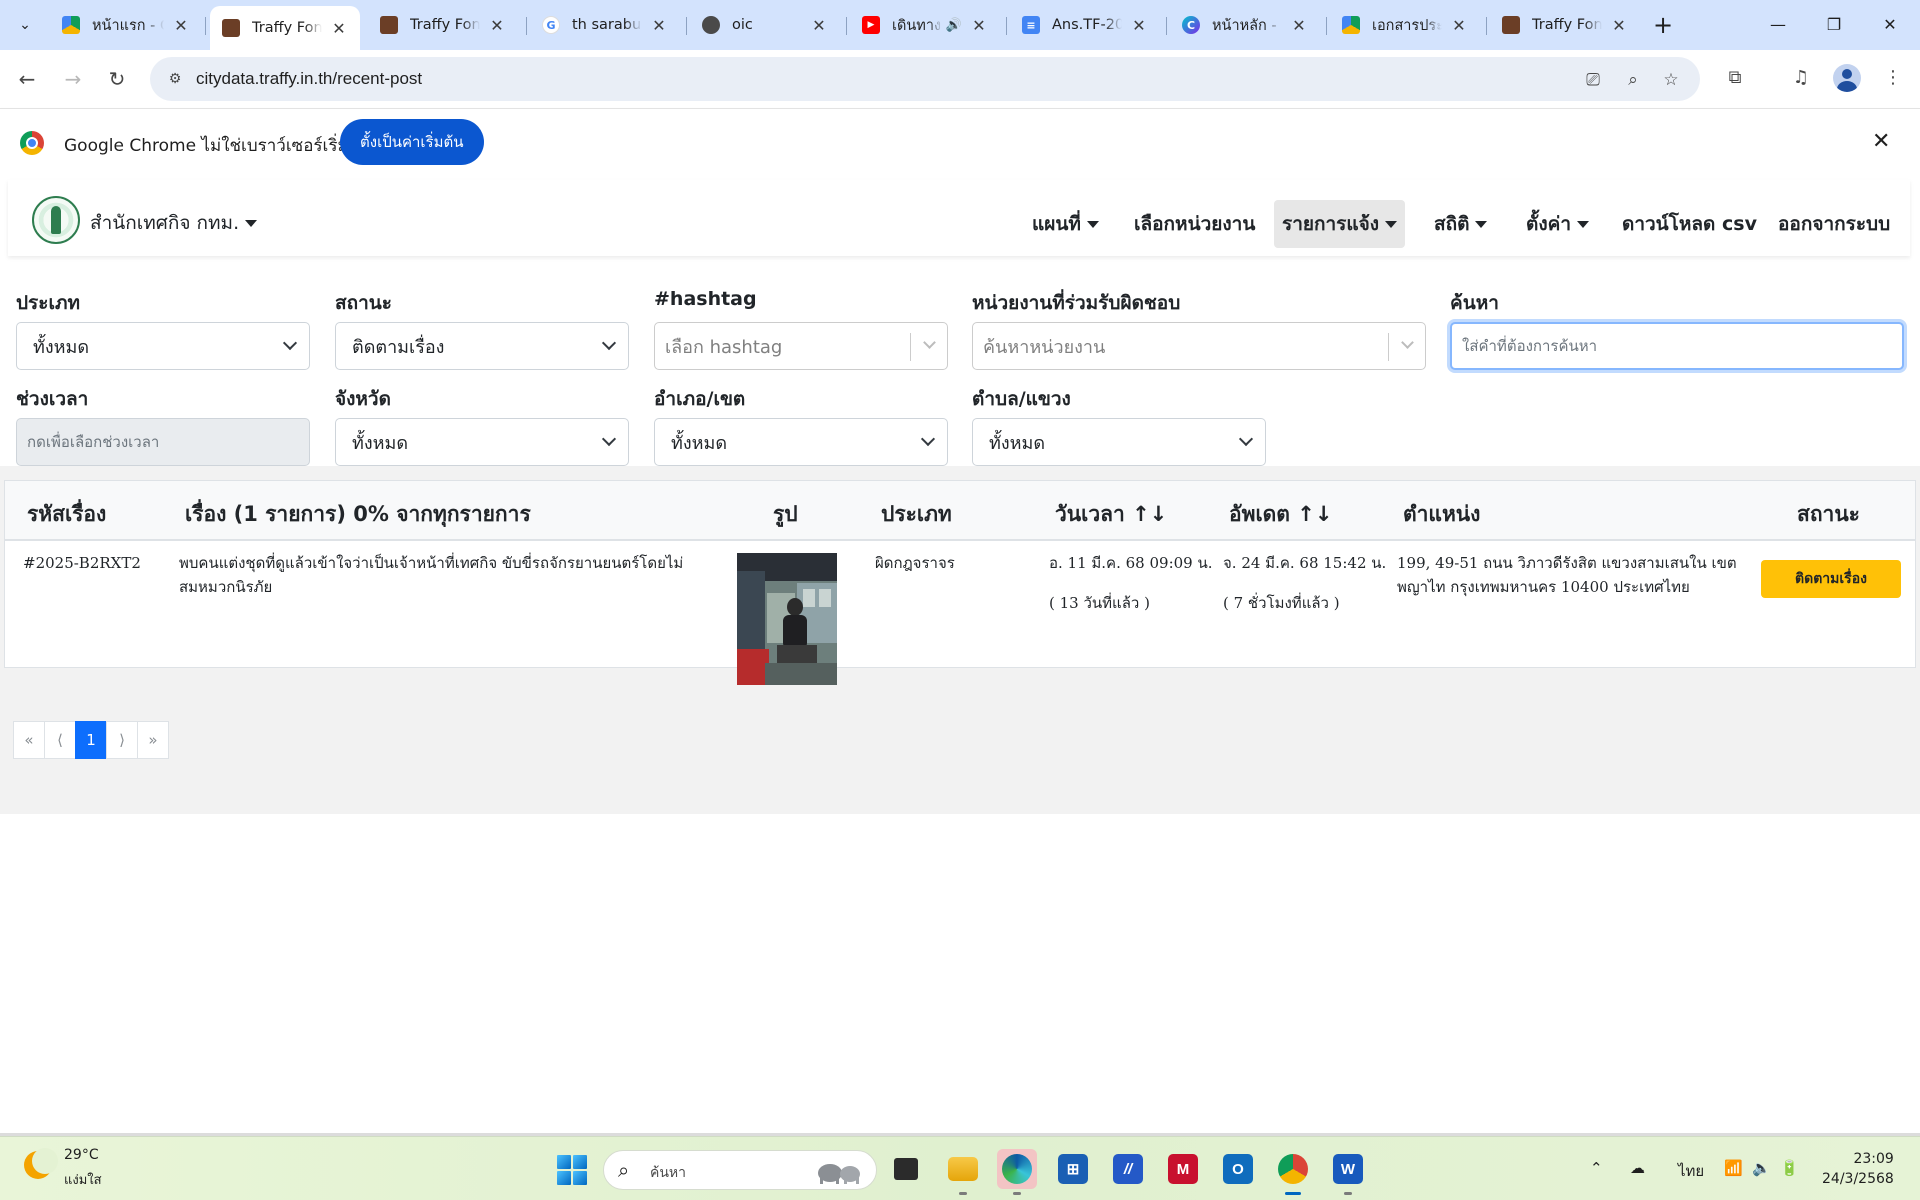 This screenshot has width=1920, height=1200. Describe the element at coordinates (309, 79) in the screenshot. I see `url-text: citydata.traffy.in.th/recent-post` at that location.